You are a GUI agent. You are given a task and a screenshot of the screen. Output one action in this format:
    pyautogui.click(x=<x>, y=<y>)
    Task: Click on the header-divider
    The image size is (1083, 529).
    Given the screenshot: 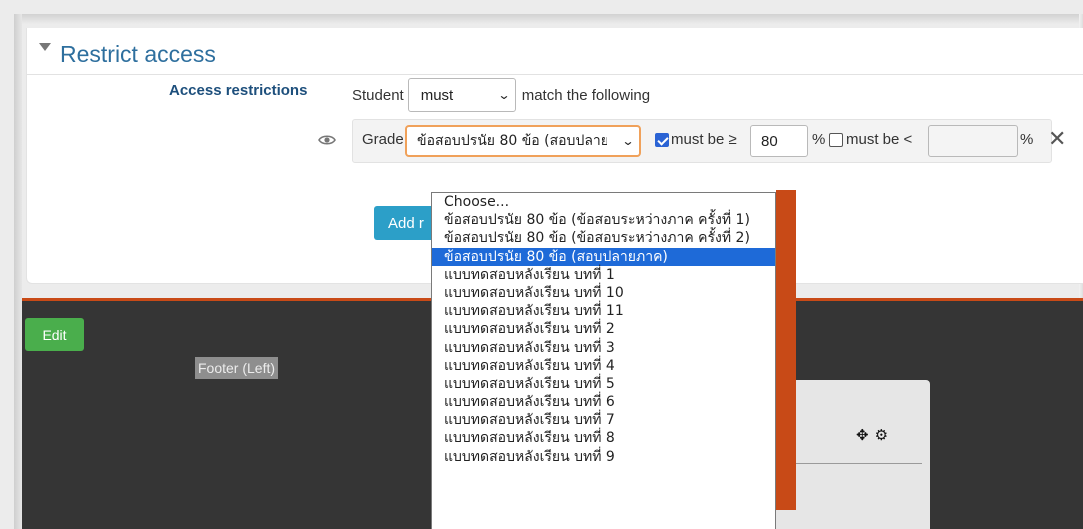 What is the action you would take?
    pyautogui.click(x=555, y=74)
    